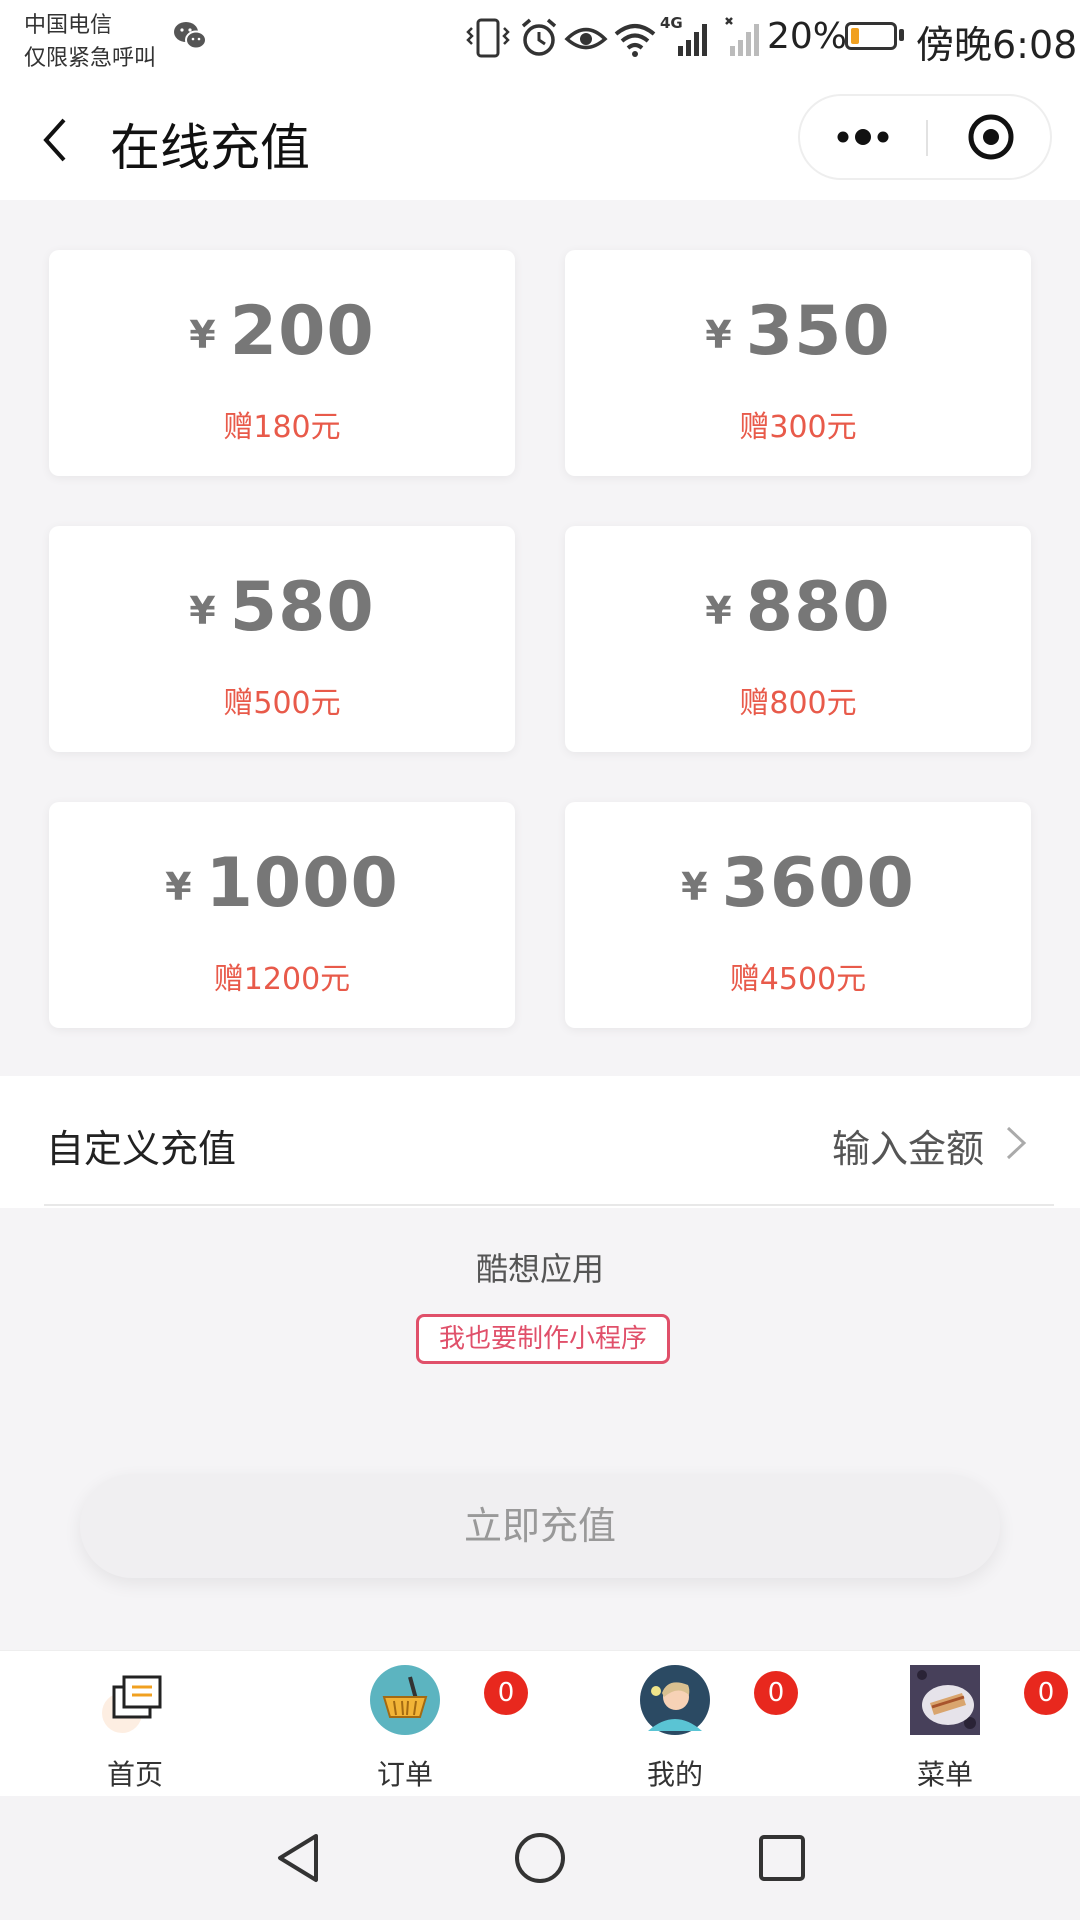  I want to click on tab-bar: 首页 0 订单 0 我的 0 菜单, so click(540, 1723).